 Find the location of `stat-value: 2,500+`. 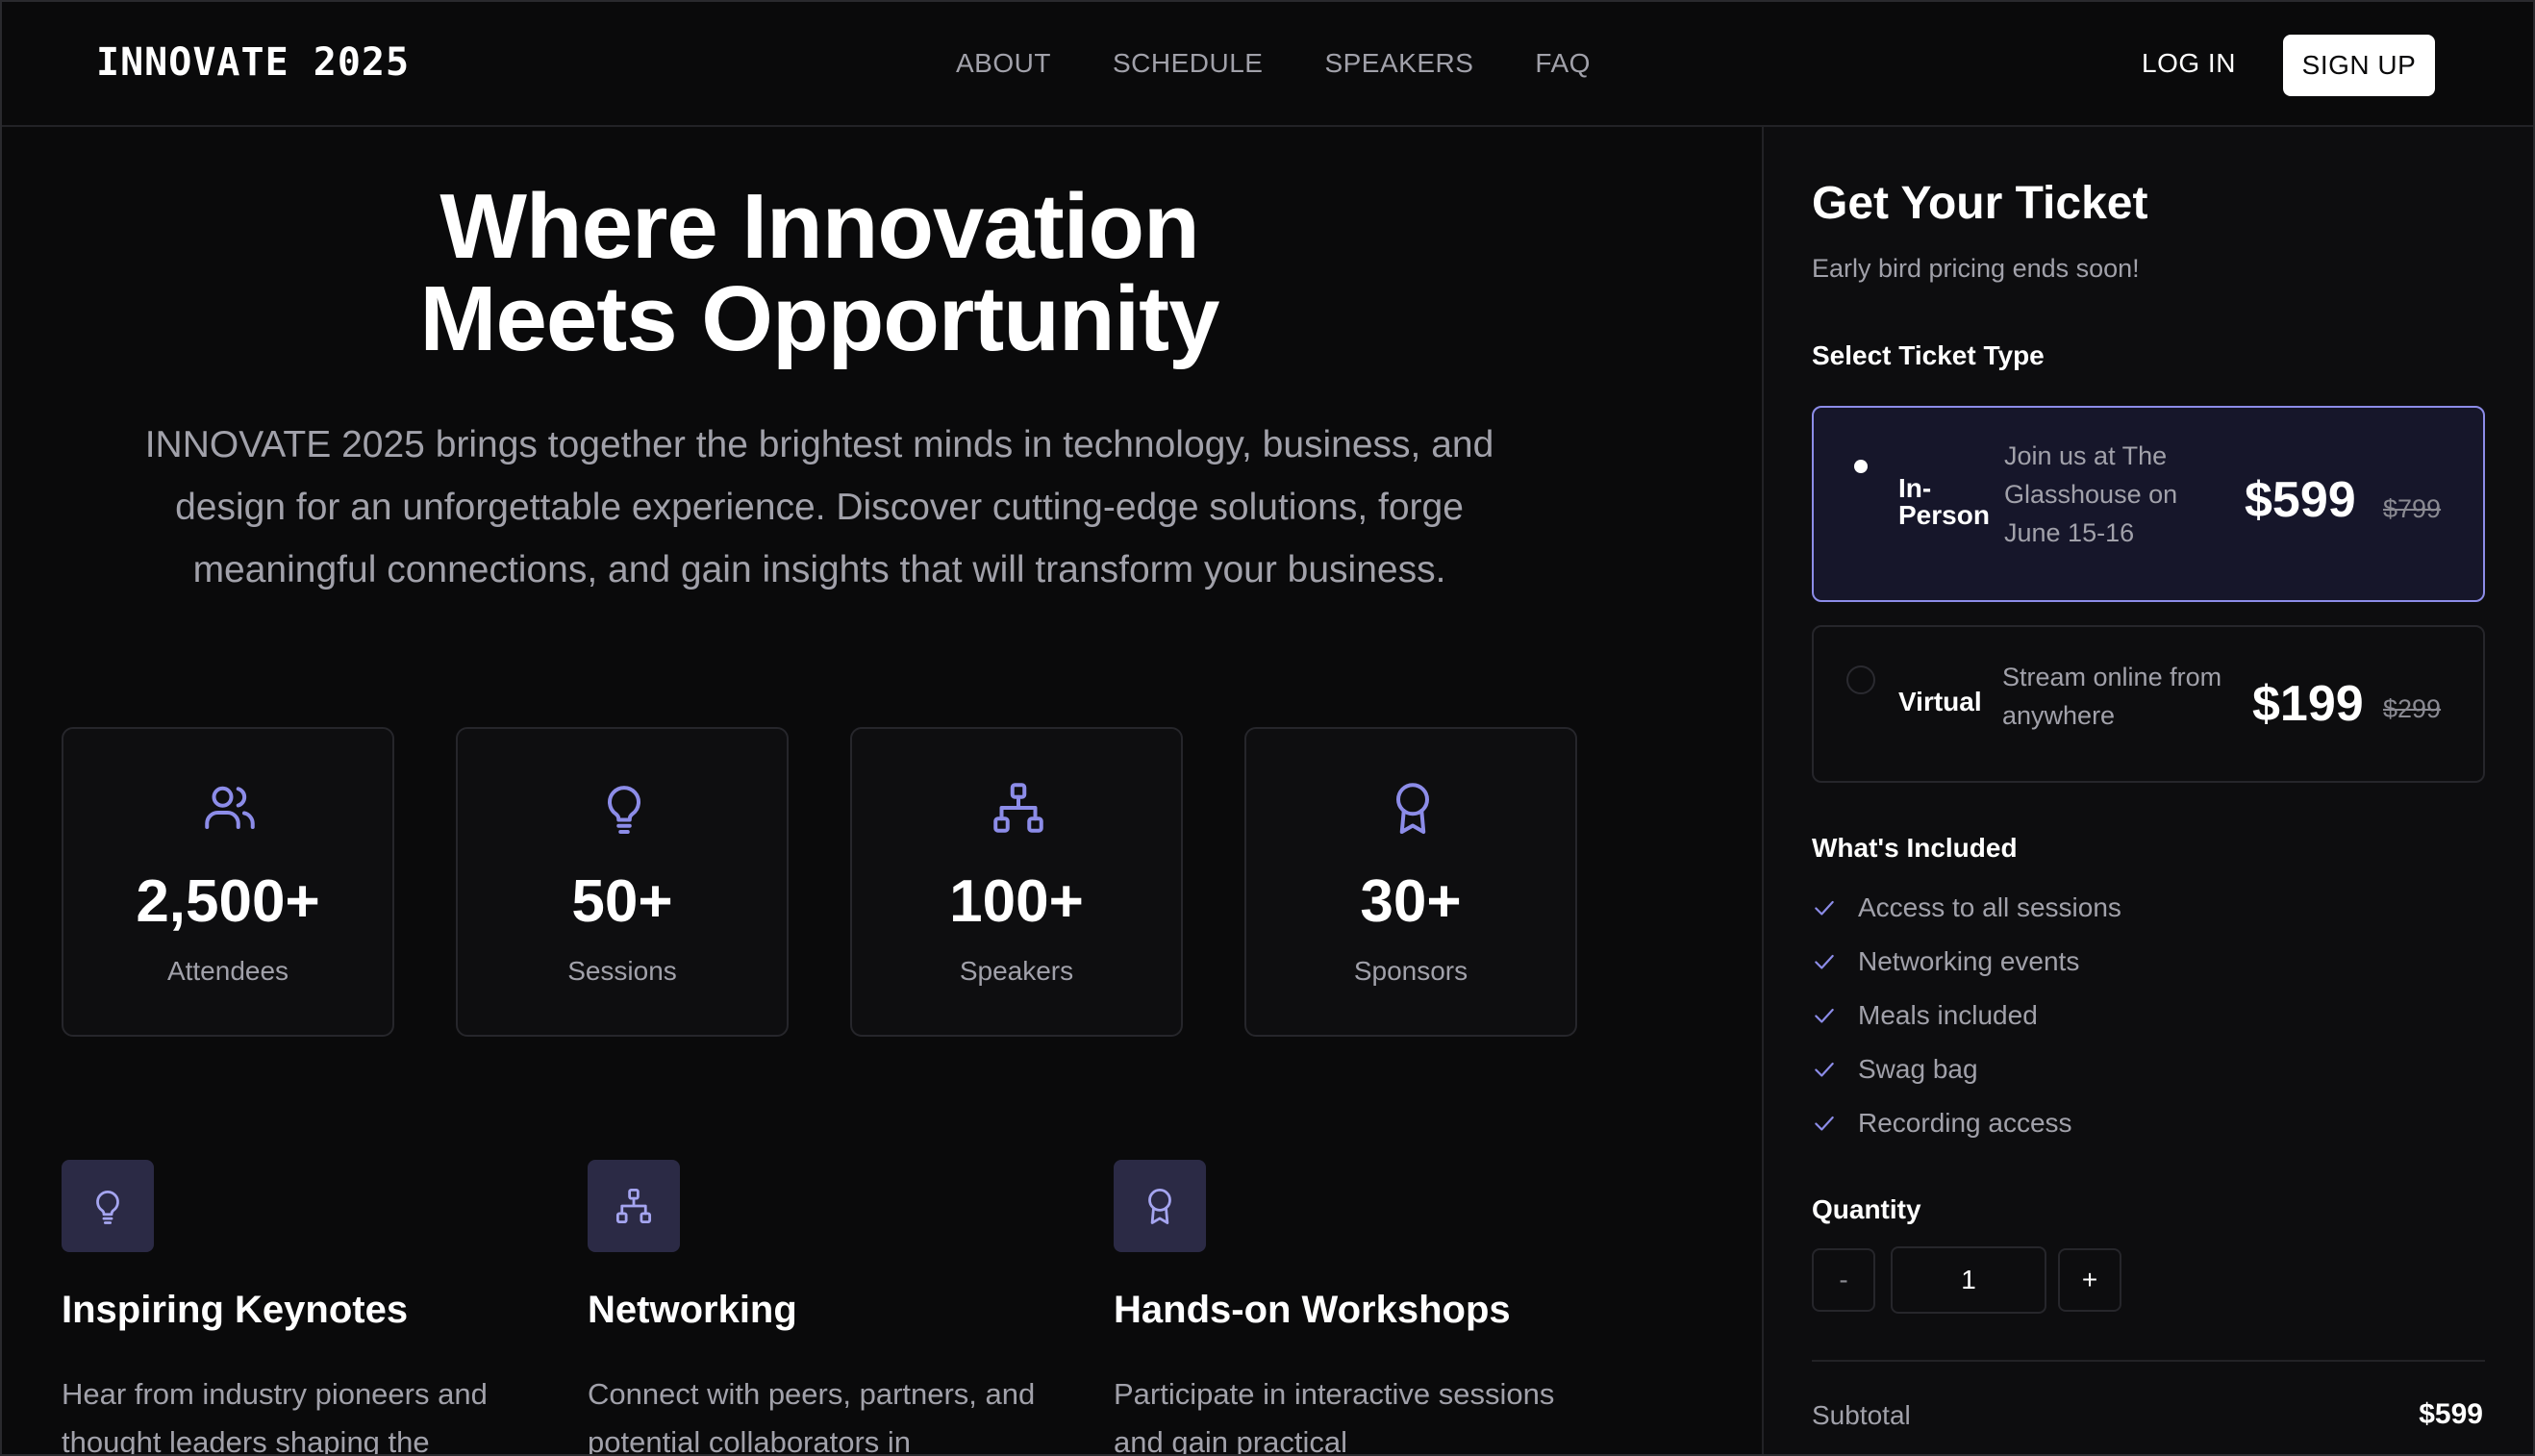

stat-value: 2,500+ is located at coordinates (228, 901).